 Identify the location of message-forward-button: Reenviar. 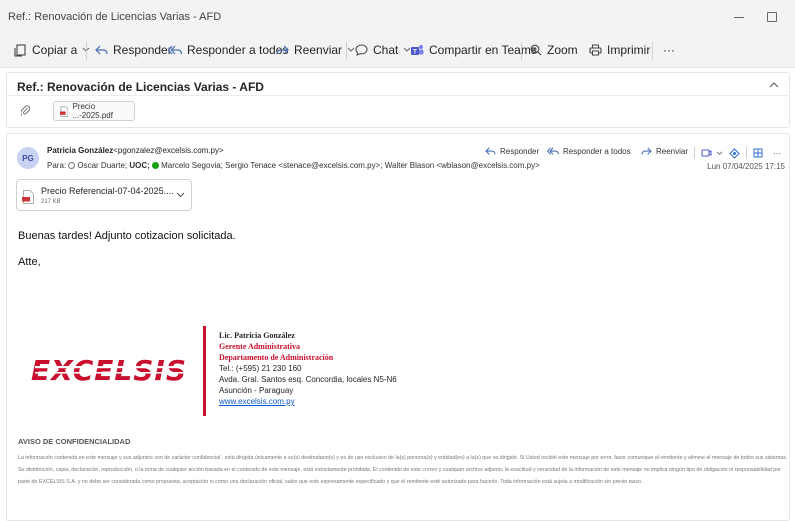
(664, 151).